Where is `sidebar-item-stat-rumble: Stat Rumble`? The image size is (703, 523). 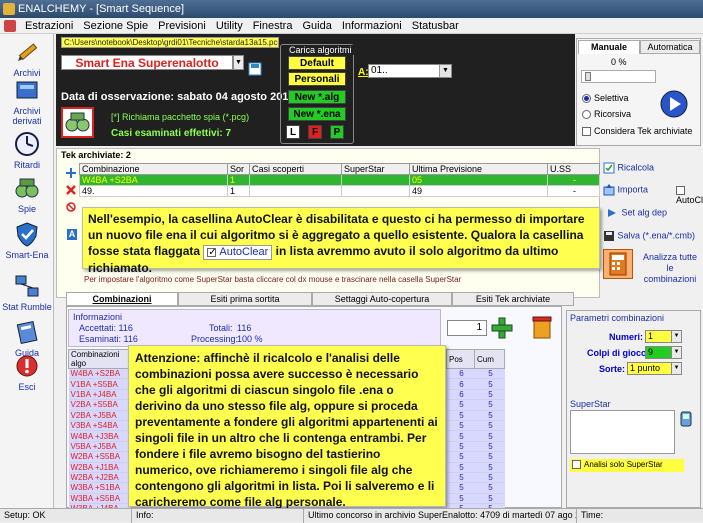
sidebar-item-stat-rumble: Stat Rumble is located at coordinates (27, 292).